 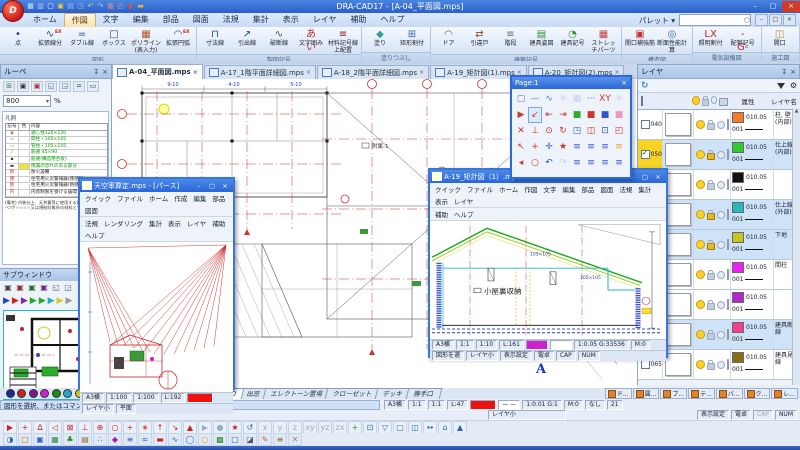 I want to click on close-icon: ×, so click(x=624, y=83).